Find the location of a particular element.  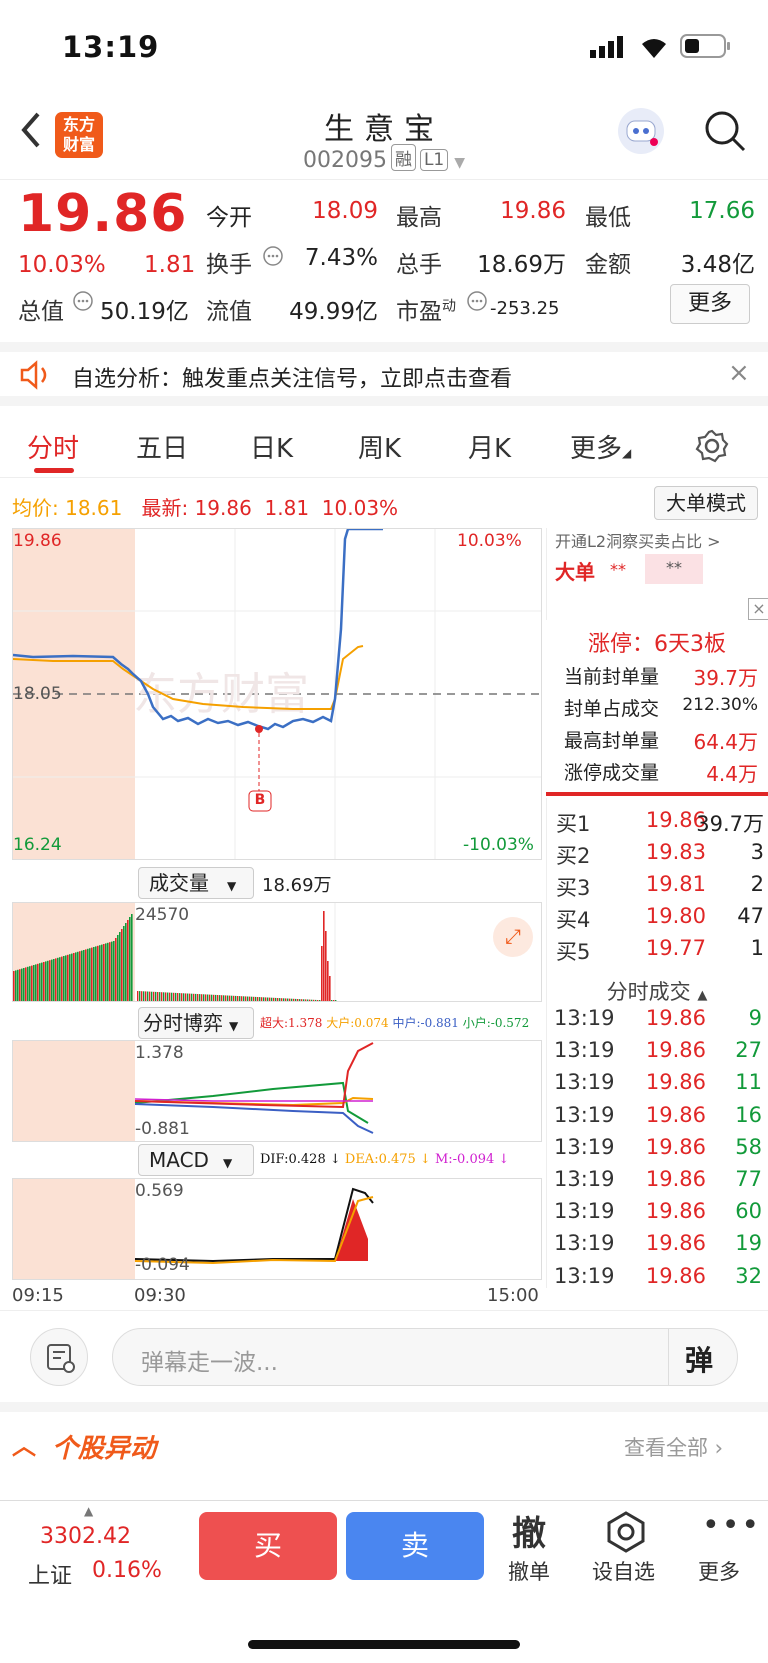

stock-header: 东方 财富 生意宝 002095 融 L1 ▼ is located at coordinates (384, 139).